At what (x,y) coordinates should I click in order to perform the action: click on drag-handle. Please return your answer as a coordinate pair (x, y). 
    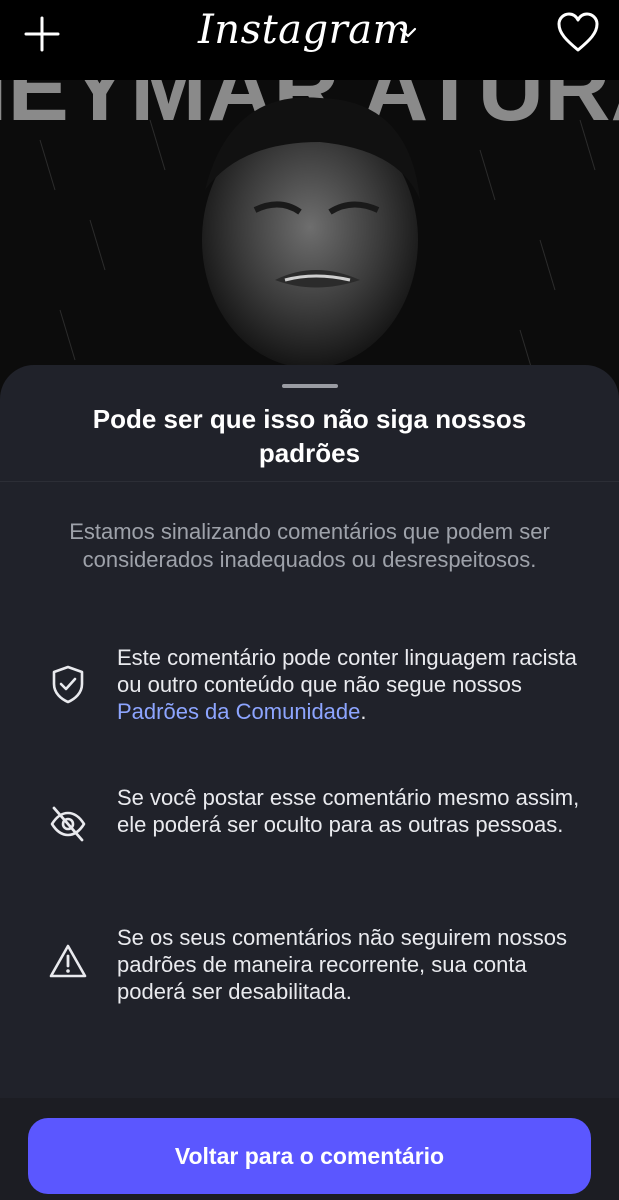
    Looking at the image, I should click on (310, 386).